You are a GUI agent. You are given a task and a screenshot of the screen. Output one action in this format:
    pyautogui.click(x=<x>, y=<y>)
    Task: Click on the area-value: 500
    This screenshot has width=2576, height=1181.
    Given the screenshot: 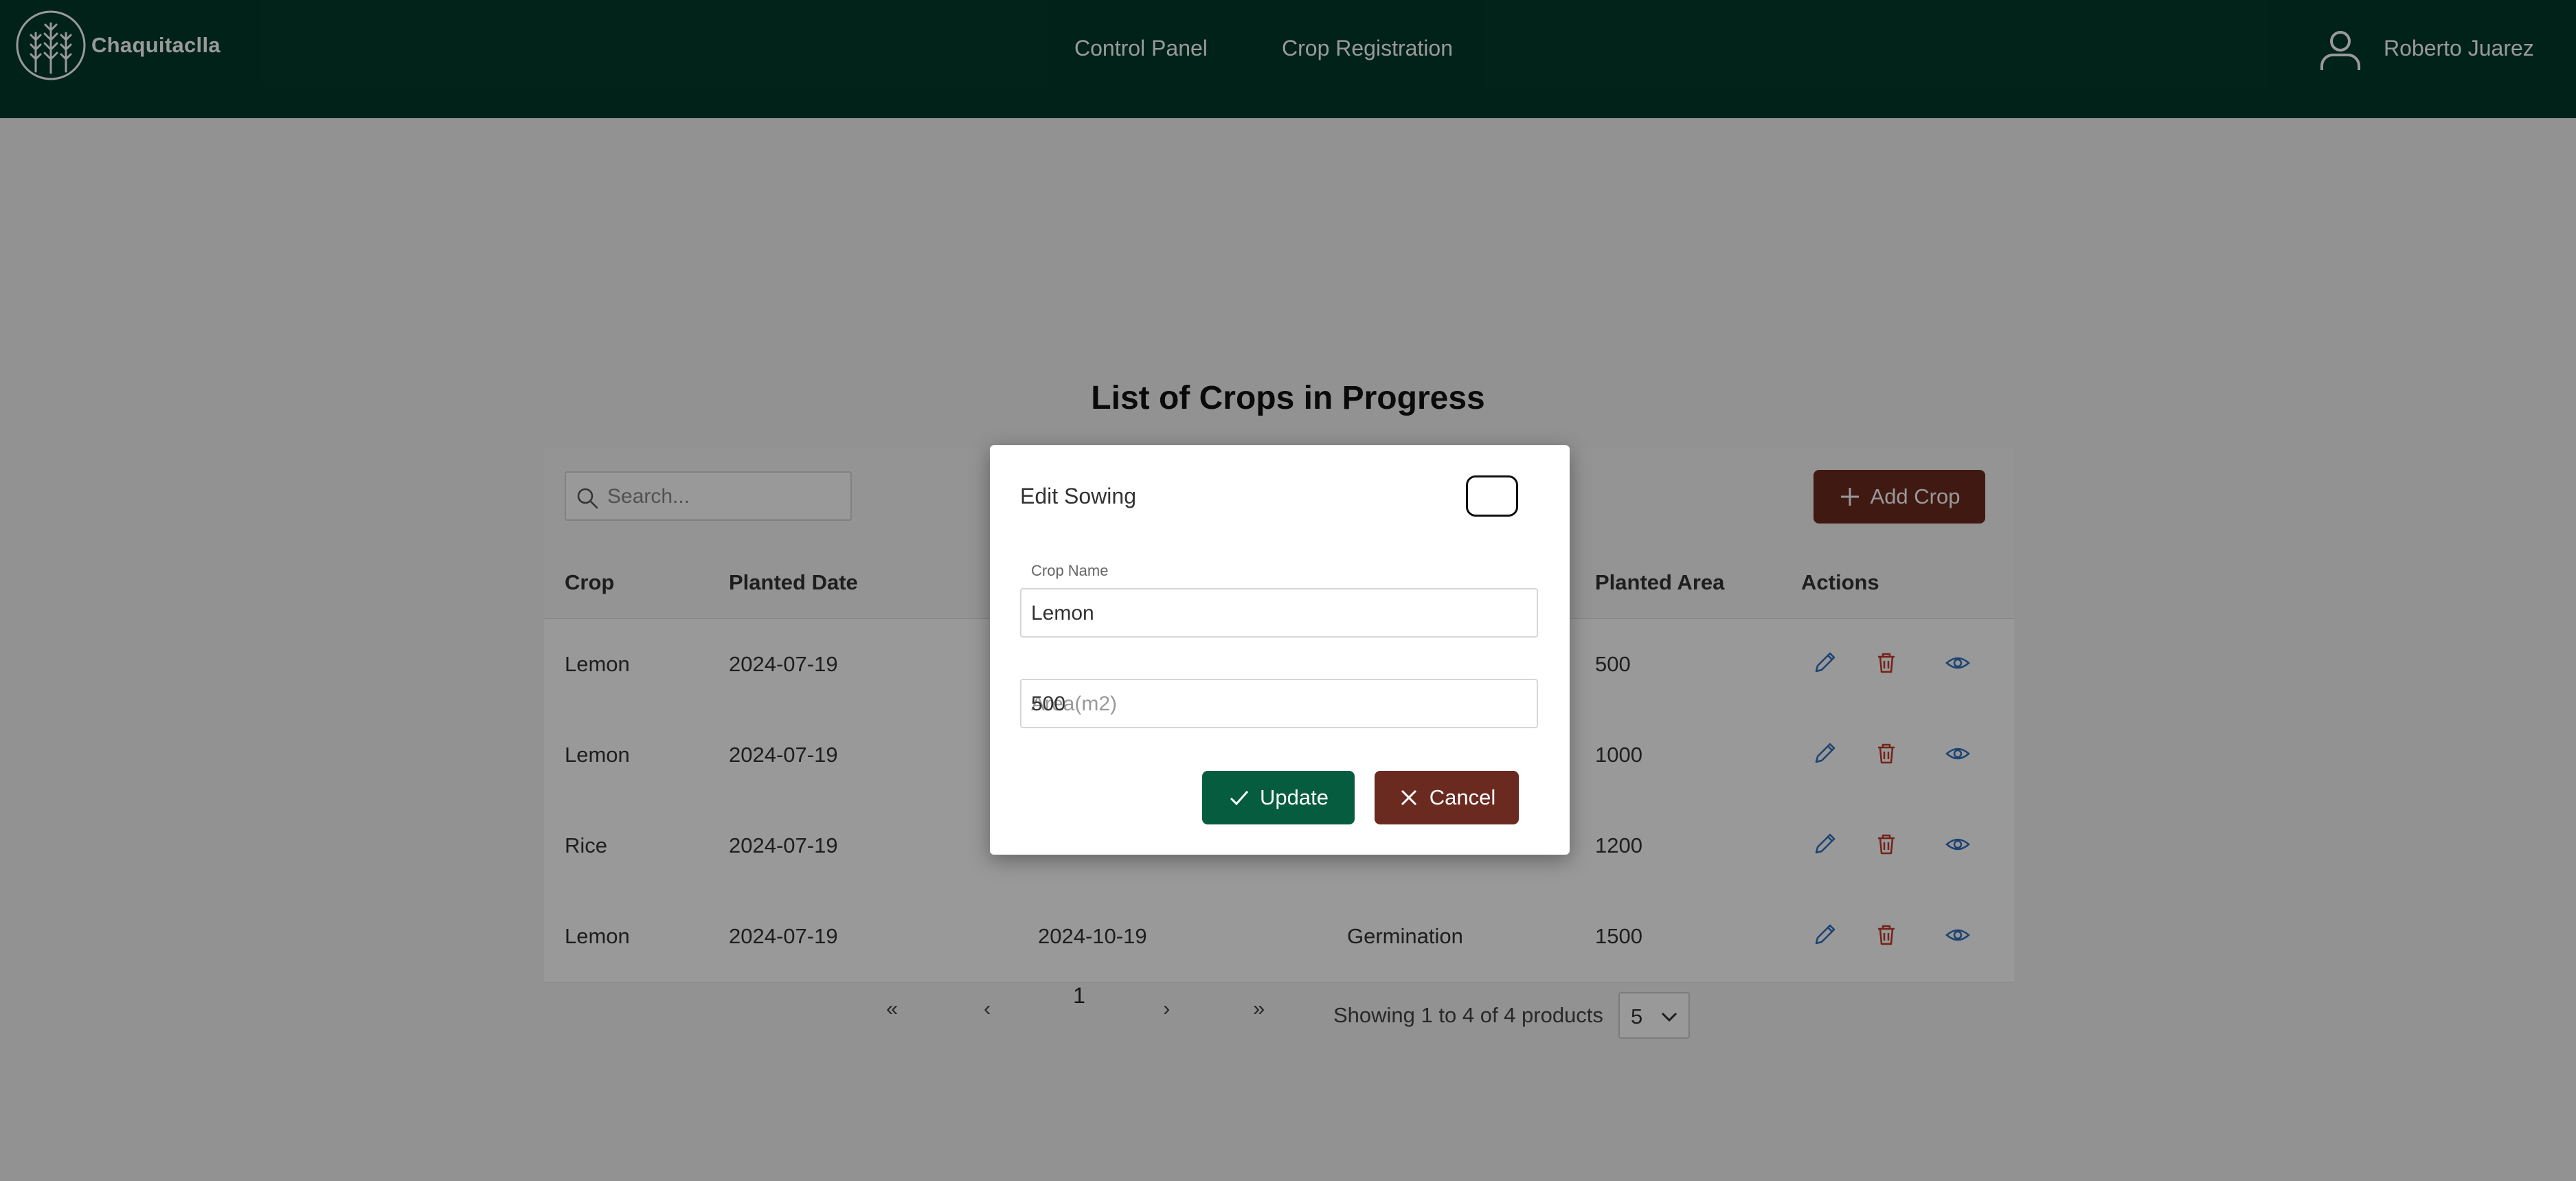 What is the action you would take?
    pyautogui.click(x=1048, y=704)
    